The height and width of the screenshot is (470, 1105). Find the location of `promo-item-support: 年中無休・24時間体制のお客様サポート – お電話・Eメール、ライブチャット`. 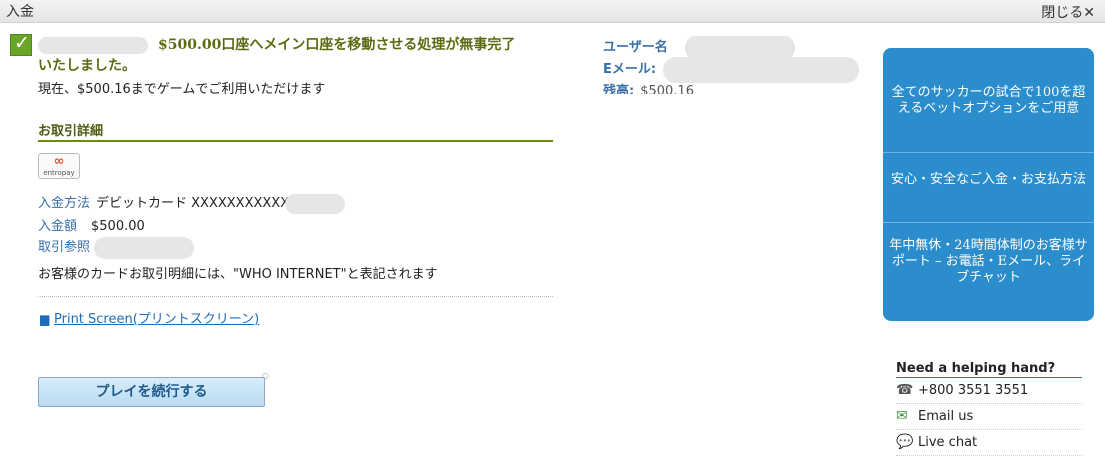

promo-item-support: 年中無休・24時間体制のお客様サポート – お電話・Eメール、ライブチャット is located at coordinates (988, 261).